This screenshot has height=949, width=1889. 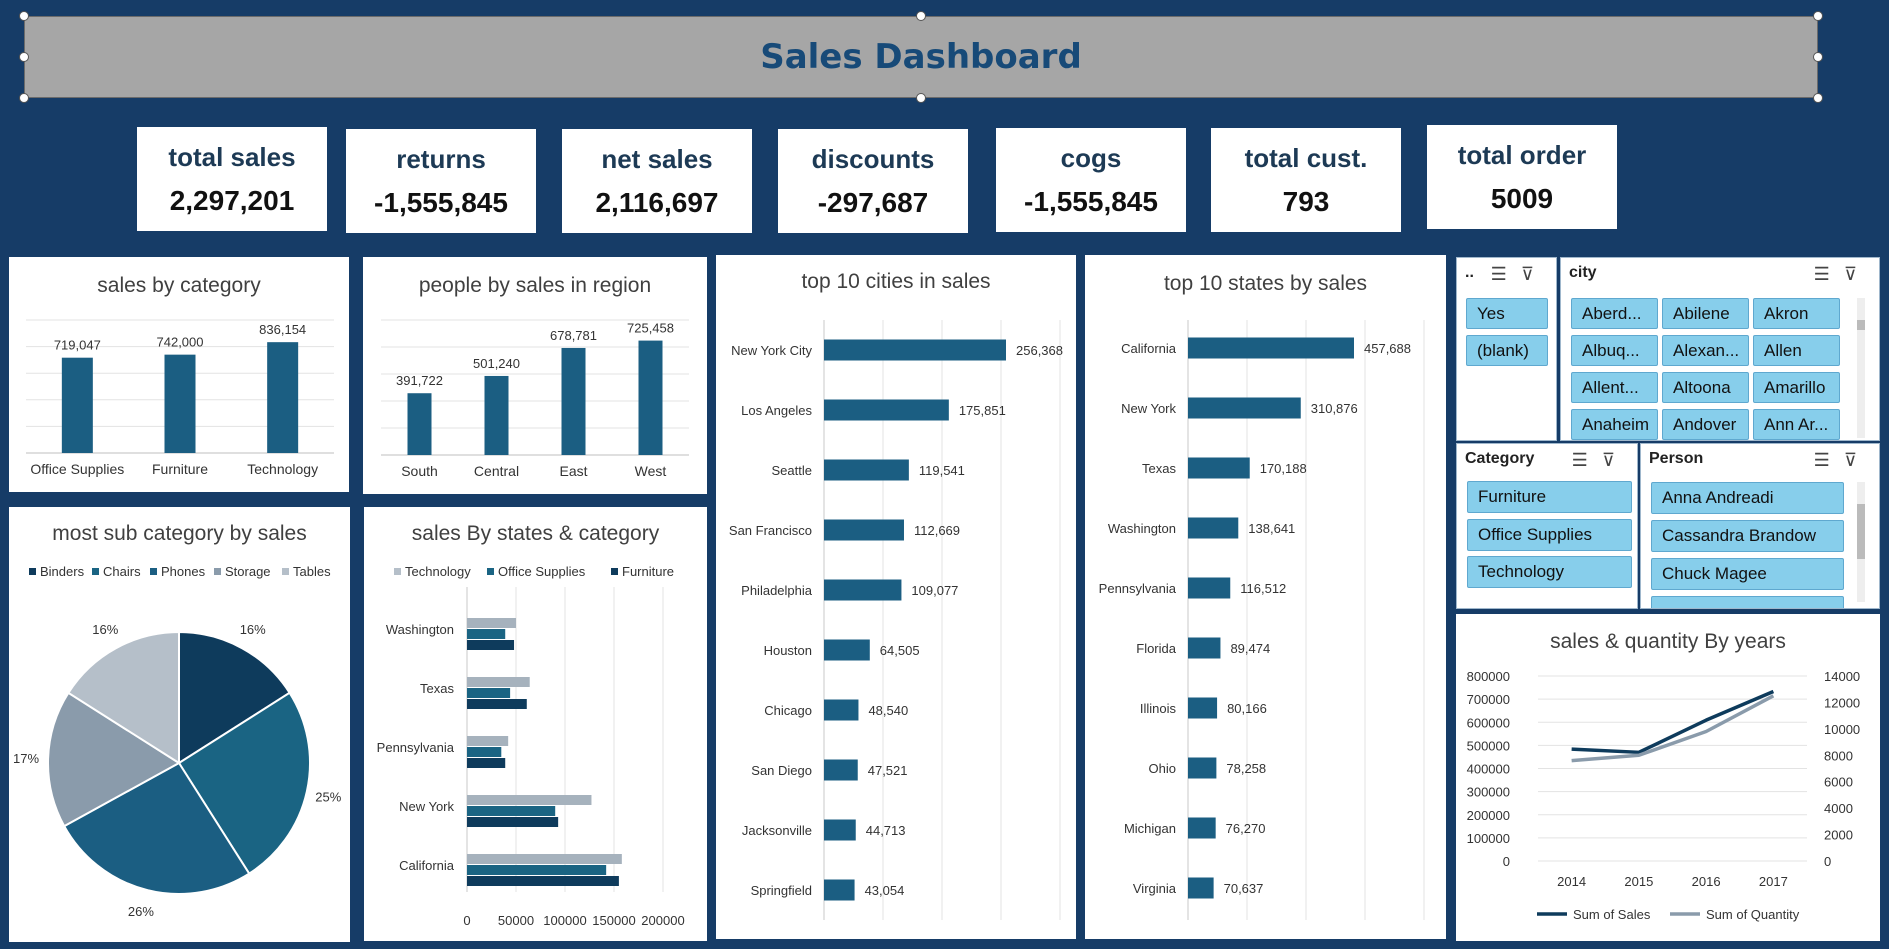 I want to click on resize-handle-tr, so click(x=1818, y=16).